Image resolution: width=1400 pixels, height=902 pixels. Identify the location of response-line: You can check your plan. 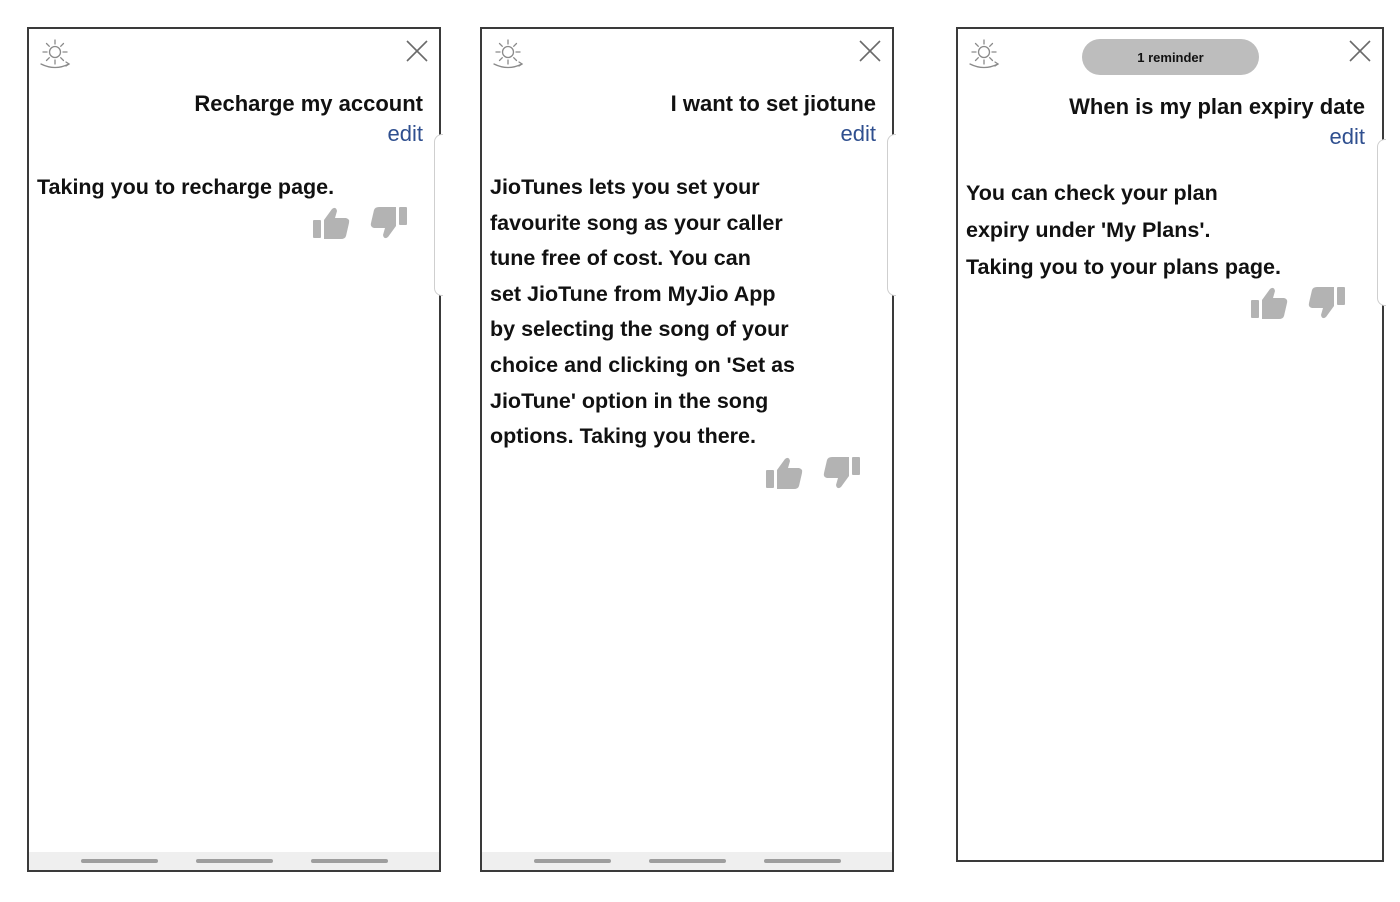
(1092, 193).